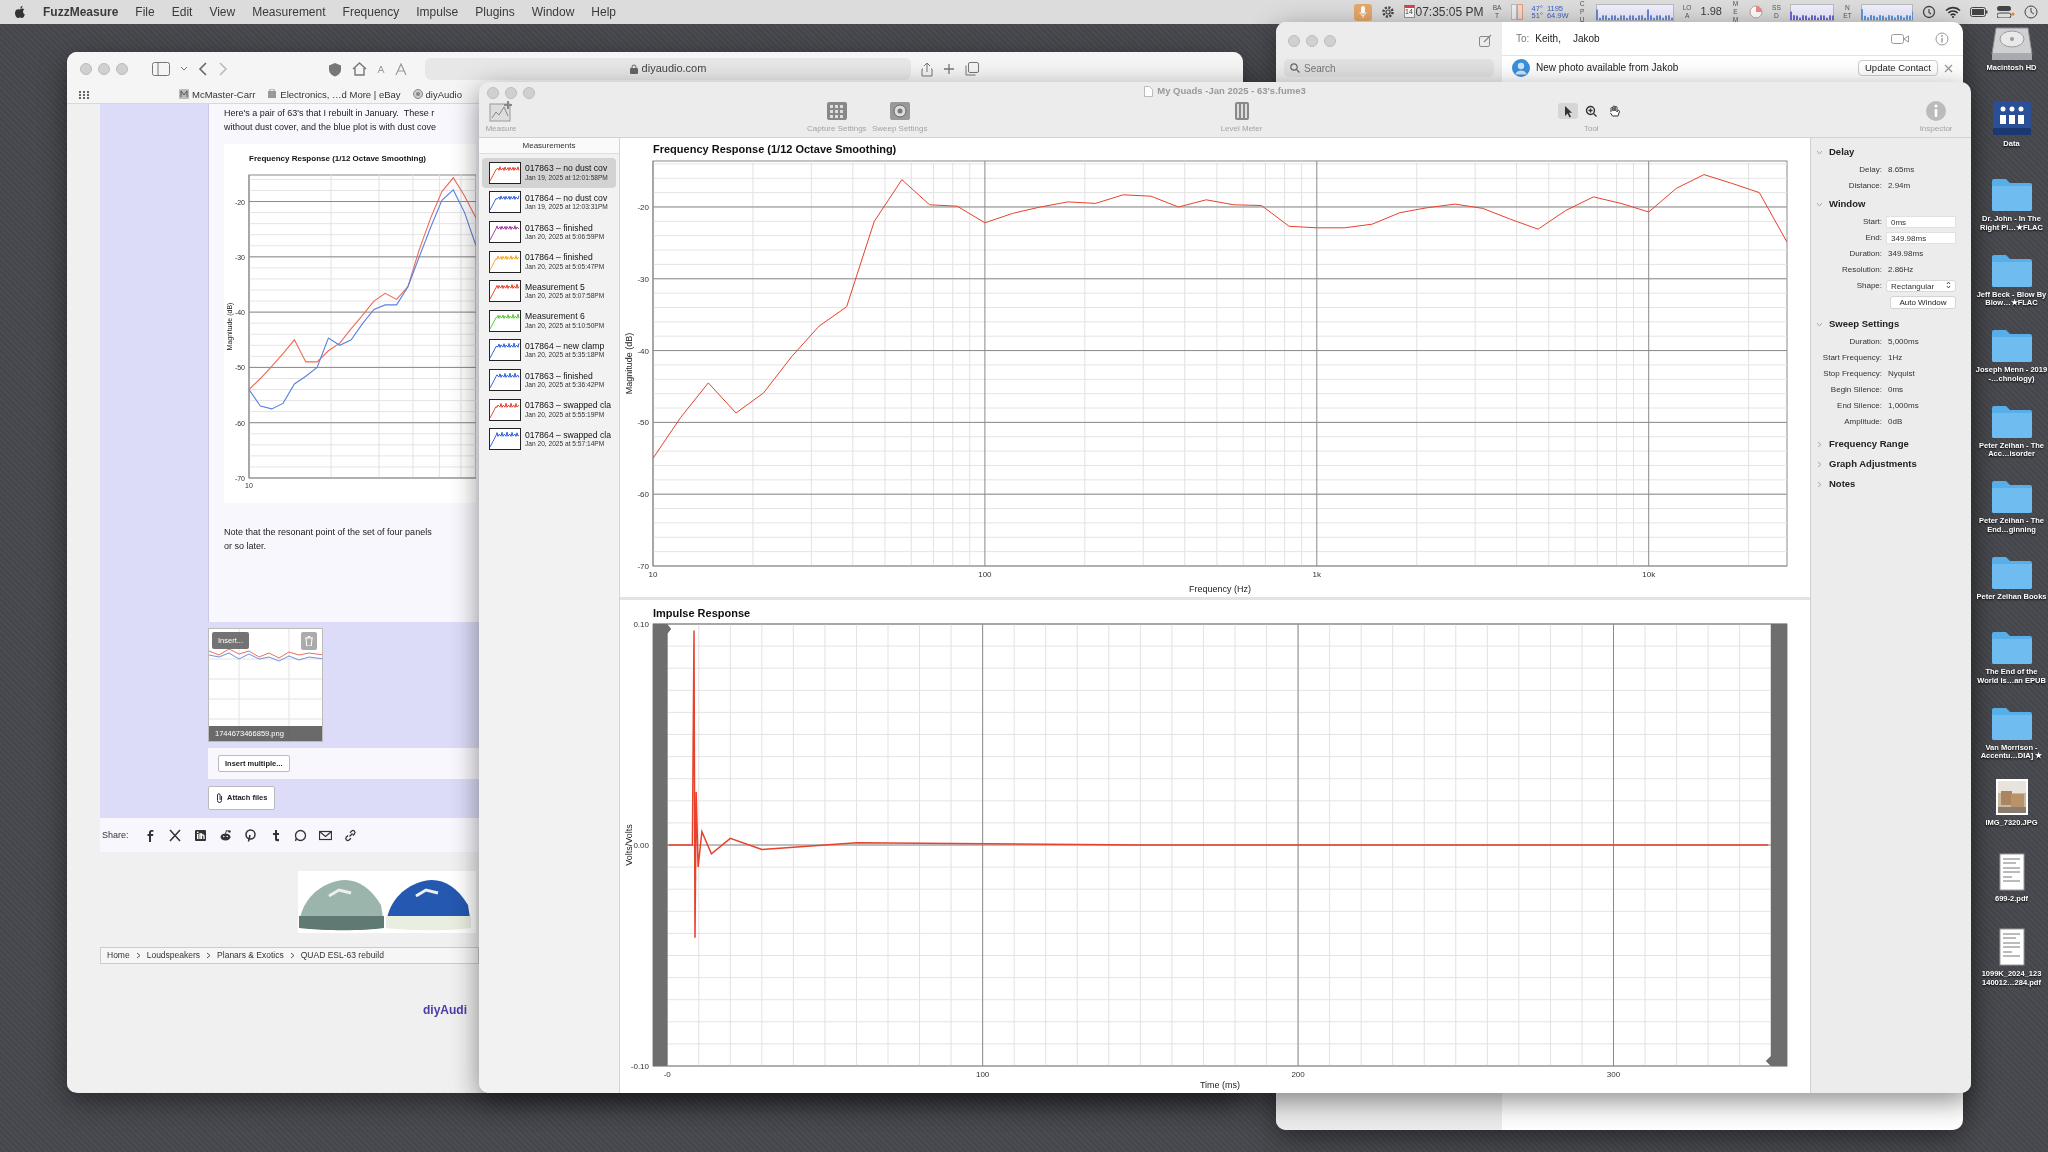 The image size is (2048, 1152). I want to click on close-icon, so click(1948, 68).